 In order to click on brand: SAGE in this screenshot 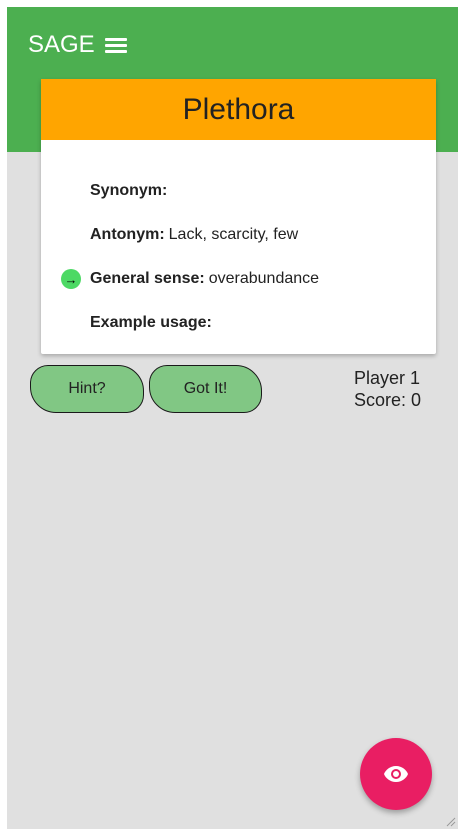, I will do `click(77, 45)`.